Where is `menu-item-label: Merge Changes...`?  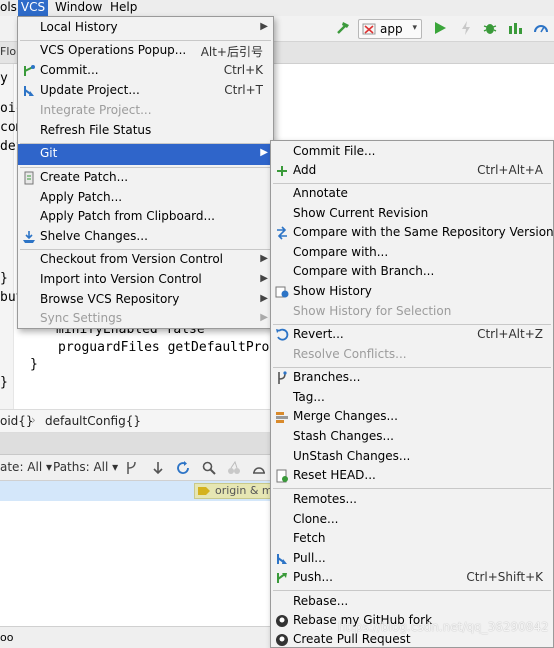 menu-item-label: Merge Changes... is located at coordinates (345, 416).